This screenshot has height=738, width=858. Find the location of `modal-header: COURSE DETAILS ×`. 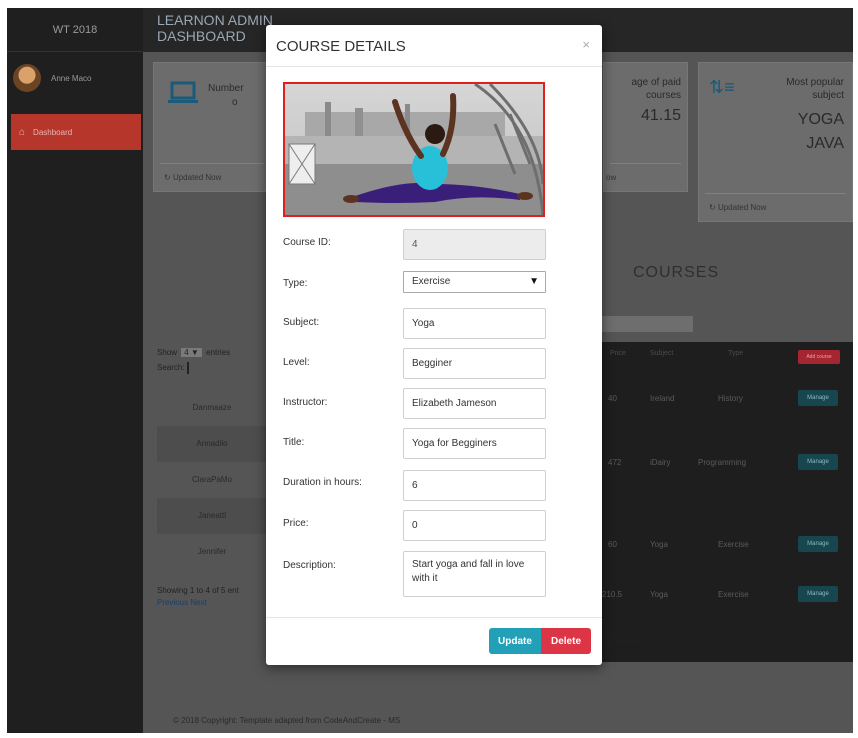

modal-header: COURSE DETAILS × is located at coordinates (434, 46).